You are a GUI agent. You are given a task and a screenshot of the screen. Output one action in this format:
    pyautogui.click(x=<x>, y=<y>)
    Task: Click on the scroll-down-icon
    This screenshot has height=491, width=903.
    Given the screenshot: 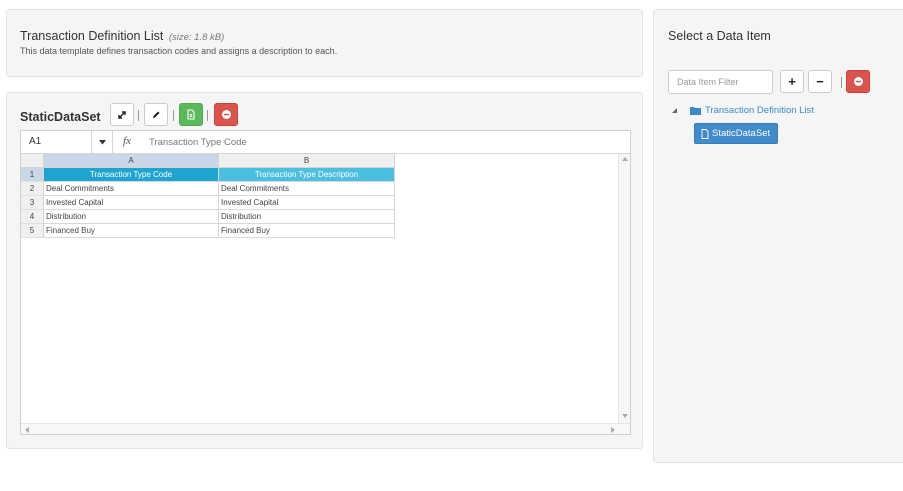 What is the action you would take?
    pyautogui.click(x=625, y=416)
    